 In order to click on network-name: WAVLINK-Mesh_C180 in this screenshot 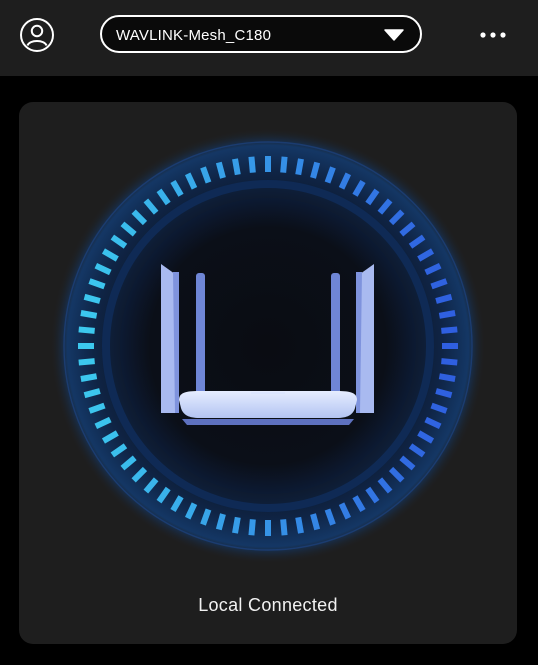, I will do `click(194, 35)`.